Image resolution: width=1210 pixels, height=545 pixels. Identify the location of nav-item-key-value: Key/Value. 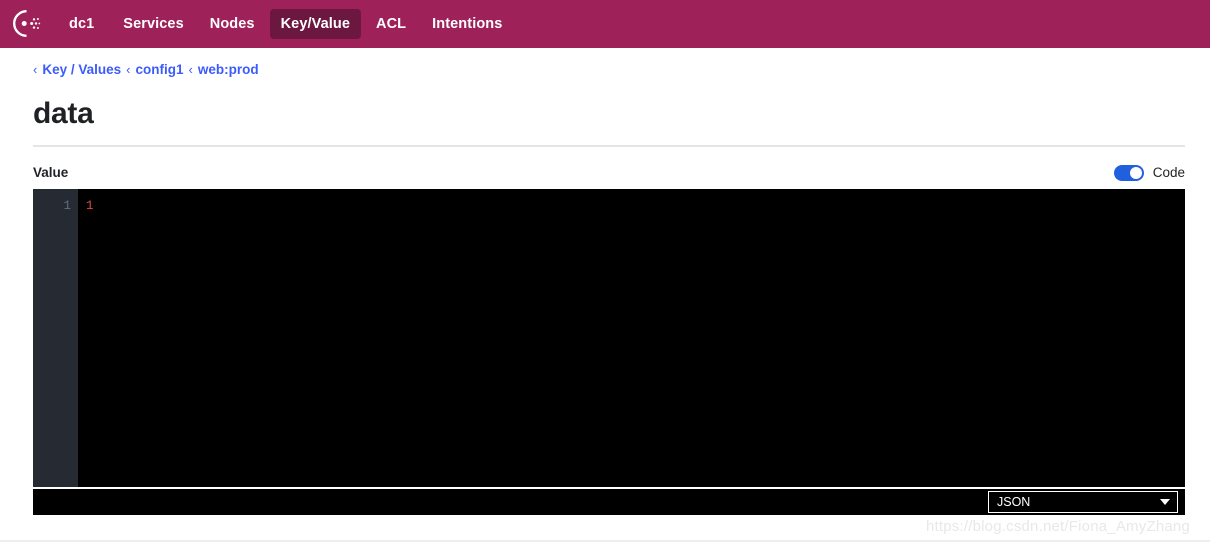
(315, 24).